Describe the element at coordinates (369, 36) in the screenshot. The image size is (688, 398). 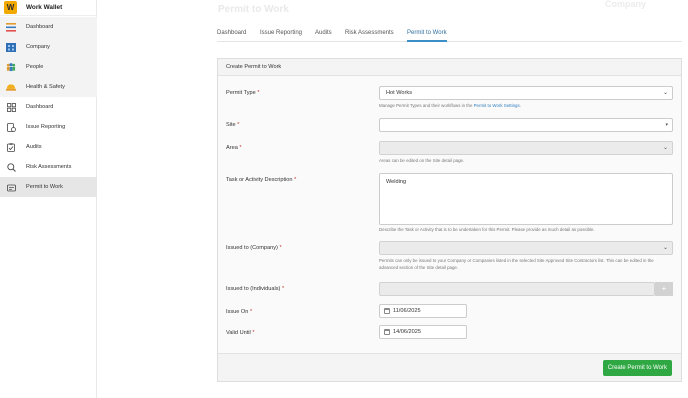
I see `tab-risk-assessments: Risk Assessments` at that location.